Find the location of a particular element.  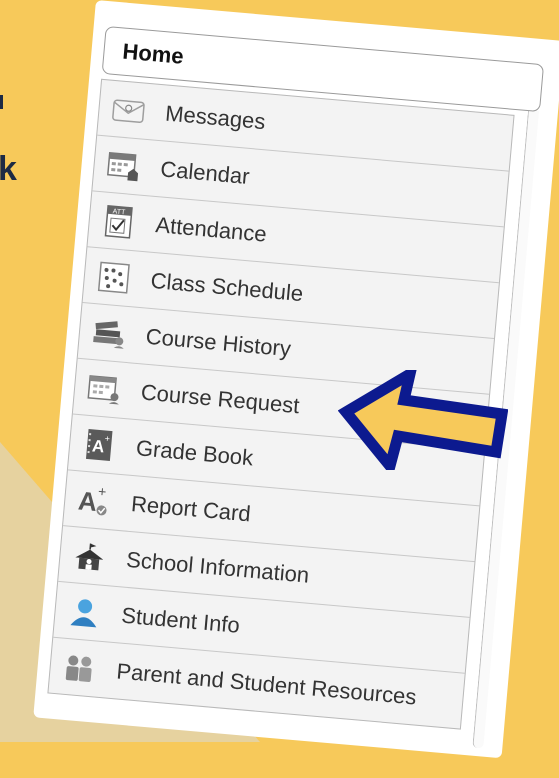

pointer-arrow-icon is located at coordinates (423, 420).